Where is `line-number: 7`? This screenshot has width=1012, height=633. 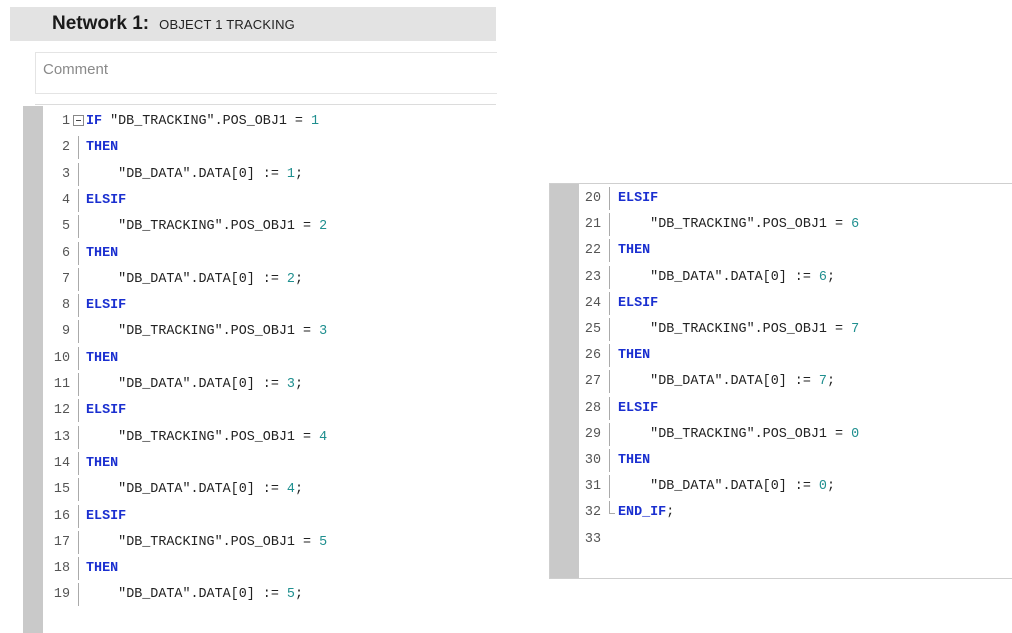 line-number: 7 is located at coordinates (65, 279).